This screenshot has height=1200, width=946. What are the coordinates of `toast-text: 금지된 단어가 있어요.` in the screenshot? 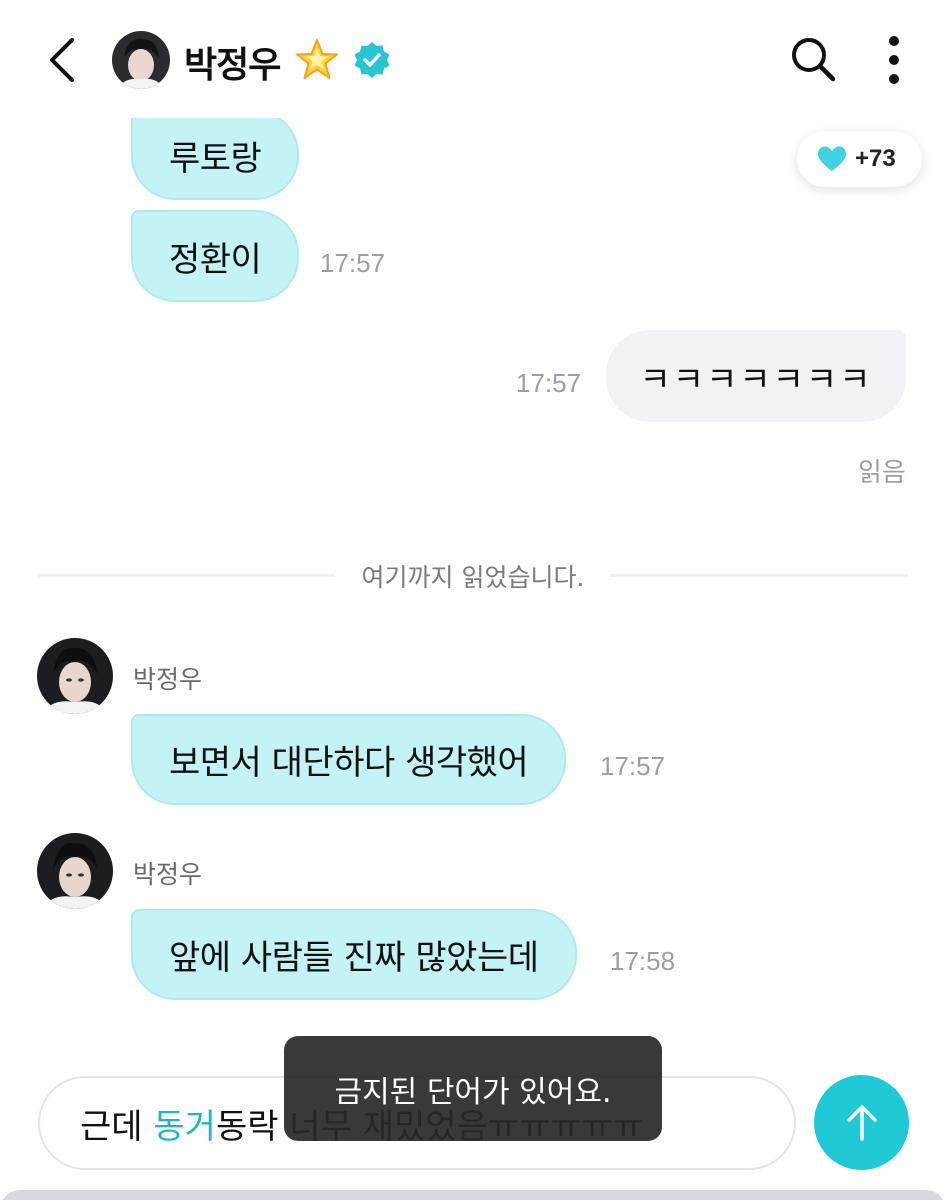 It's located at (473, 1092).